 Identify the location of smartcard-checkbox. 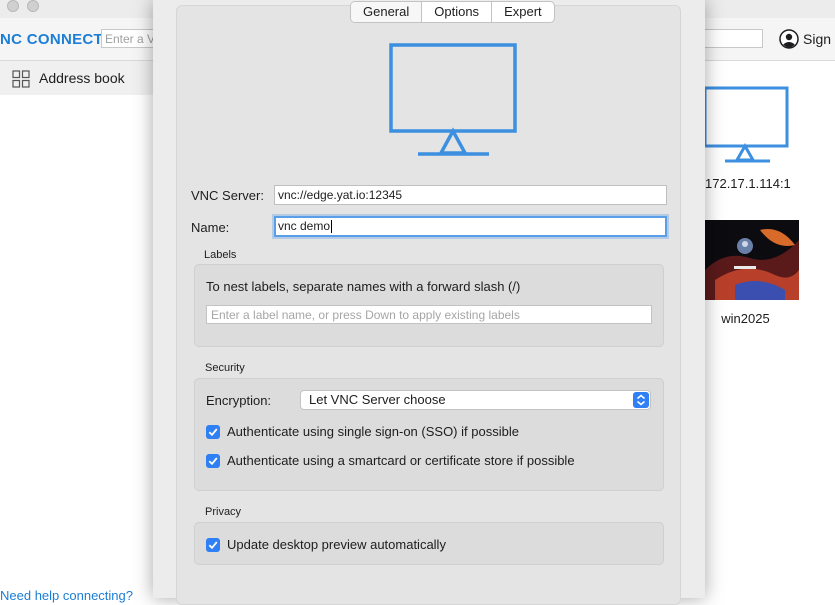
(213, 460).